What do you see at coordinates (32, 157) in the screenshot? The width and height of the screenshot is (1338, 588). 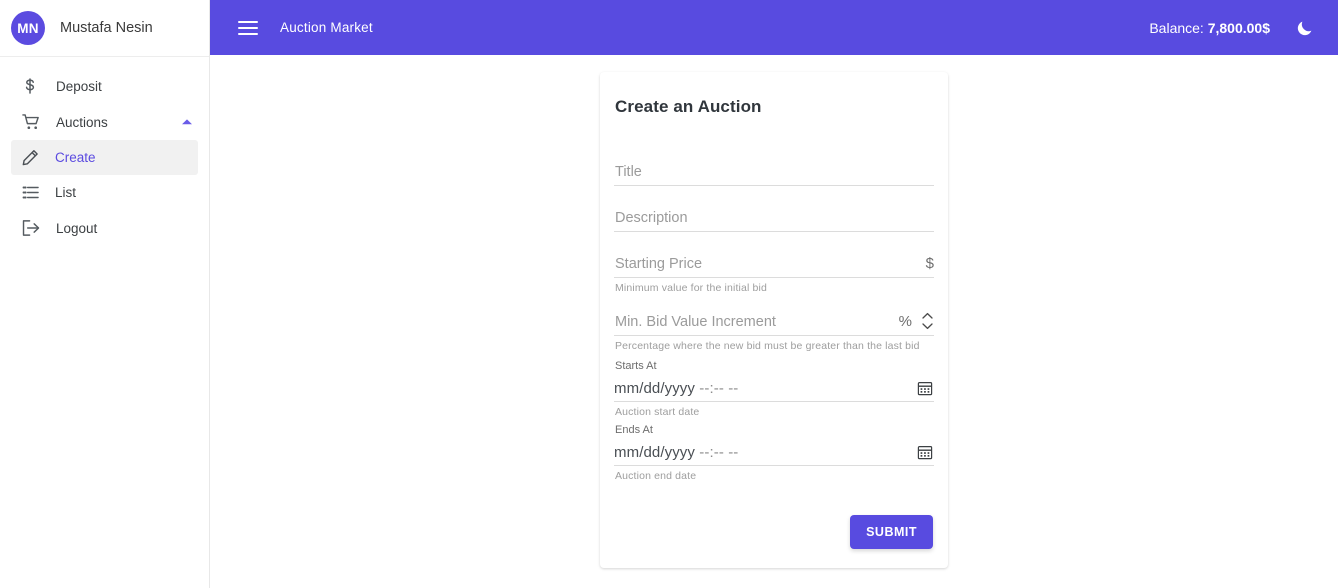 I see `pencil-icon` at bounding box center [32, 157].